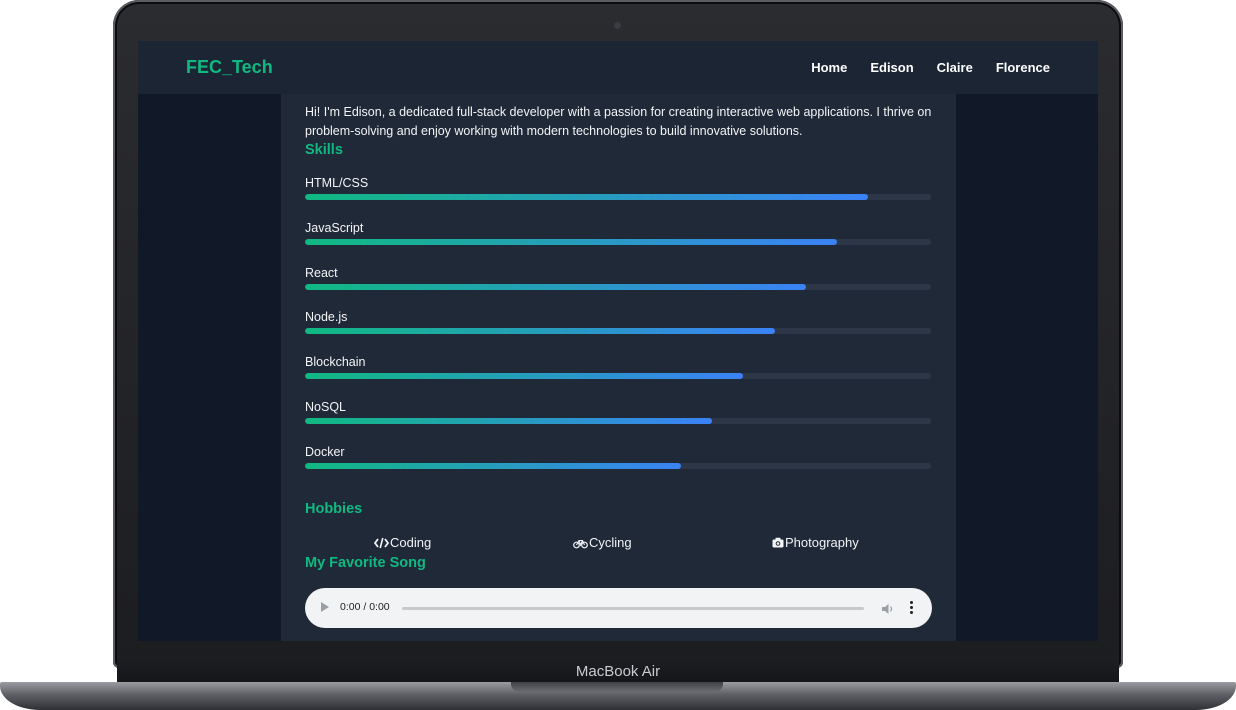 The height and width of the screenshot is (710, 1236). What do you see at coordinates (335, 362) in the screenshot?
I see `skill-name: Blockchain` at bounding box center [335, 362].